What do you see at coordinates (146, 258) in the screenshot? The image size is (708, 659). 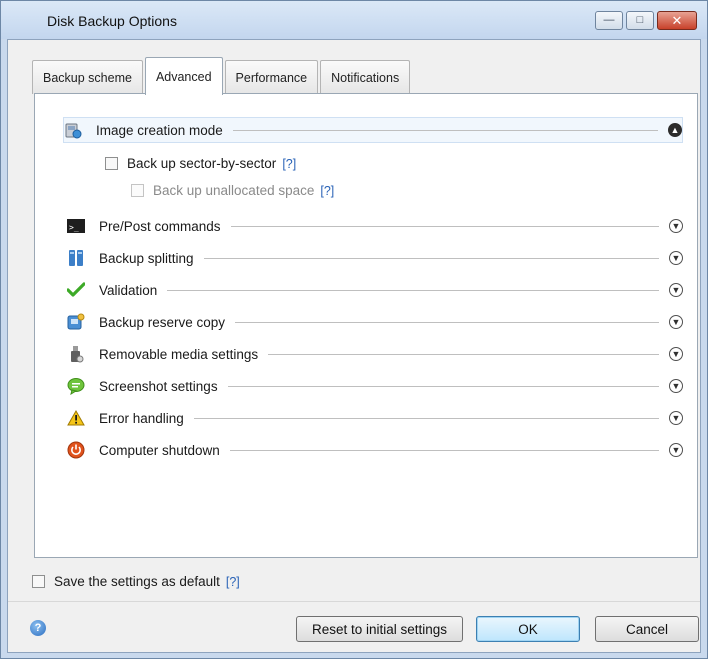 I see `section-label: Backup splitting` at bounding box center [146, 258].